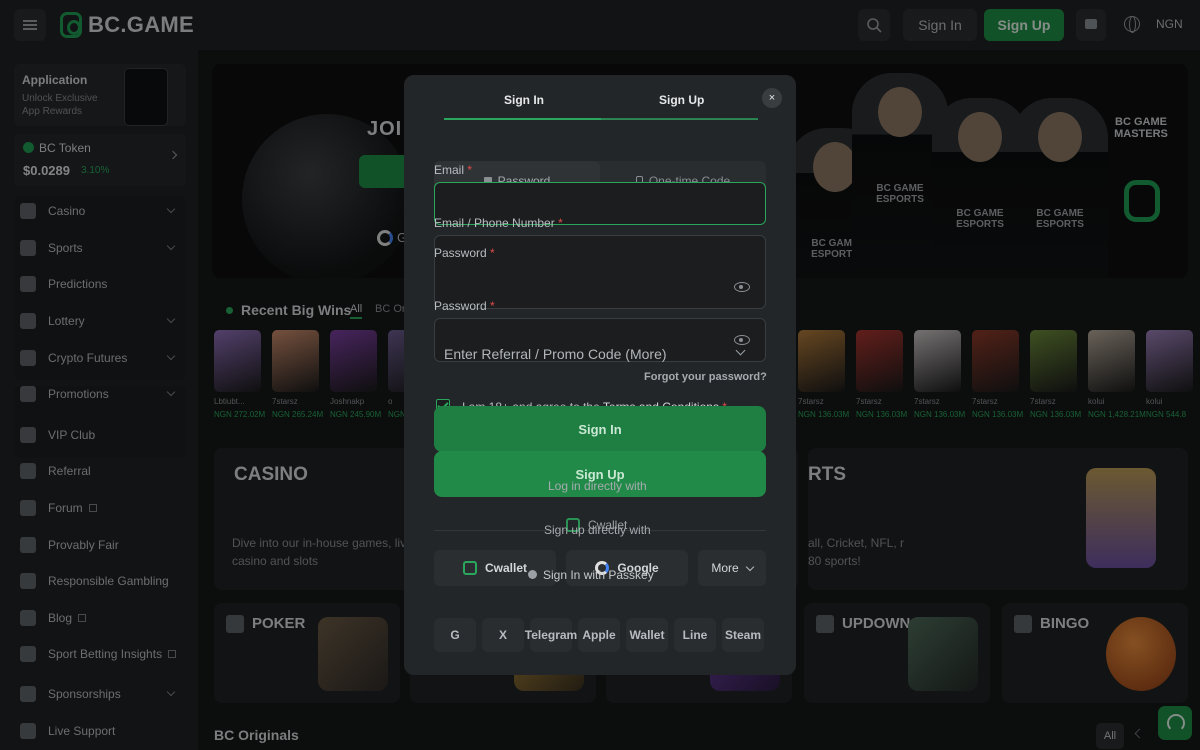  Describe the element at coordinates (705, 377) in the screenshot. I see `forgot-password-link: Forgot your password?` at that location.